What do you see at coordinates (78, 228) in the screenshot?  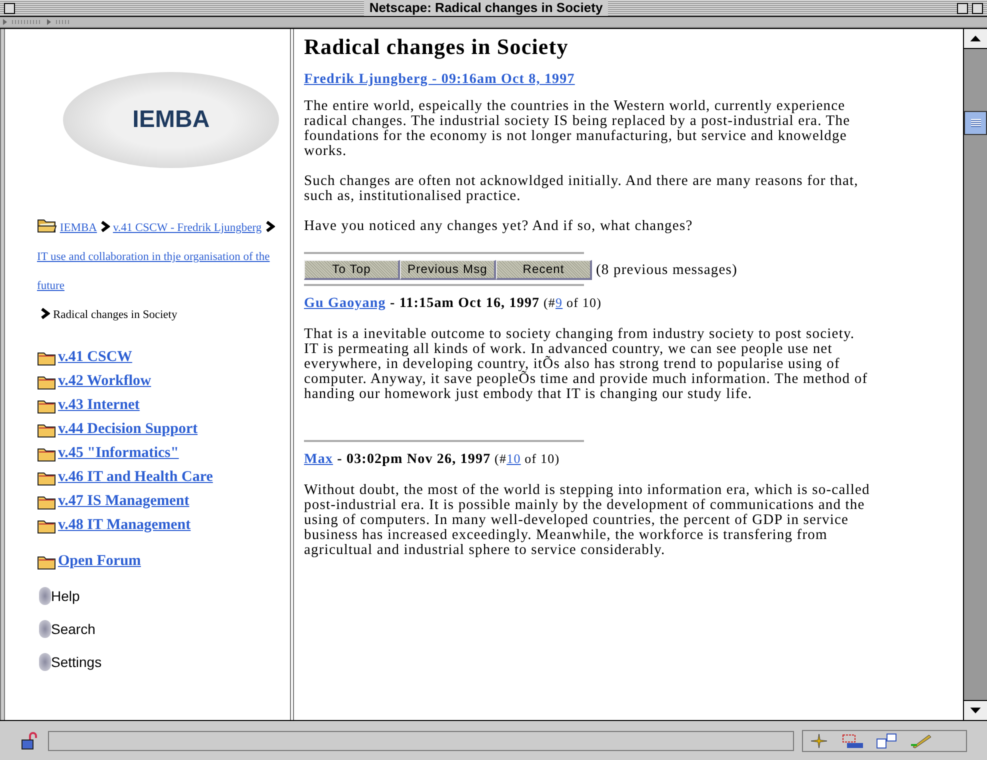 I see `breadcrumb-link: IEMBA` at bounding box center [78, 228].